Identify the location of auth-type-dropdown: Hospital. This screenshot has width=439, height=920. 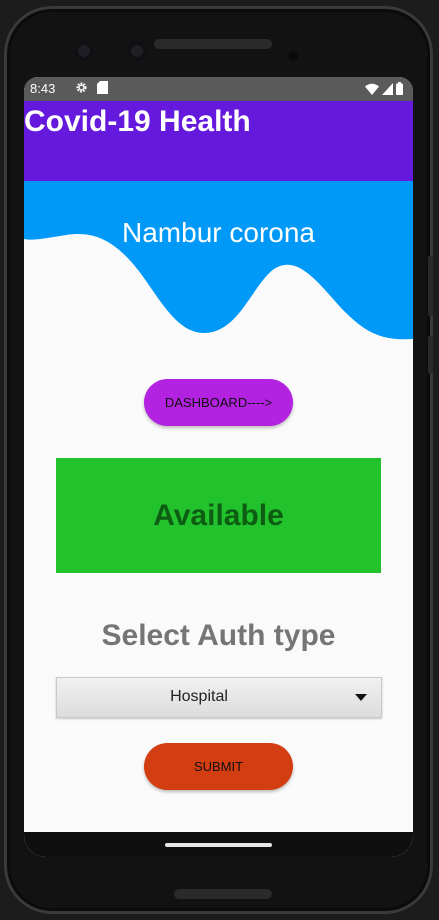
(219, 697).